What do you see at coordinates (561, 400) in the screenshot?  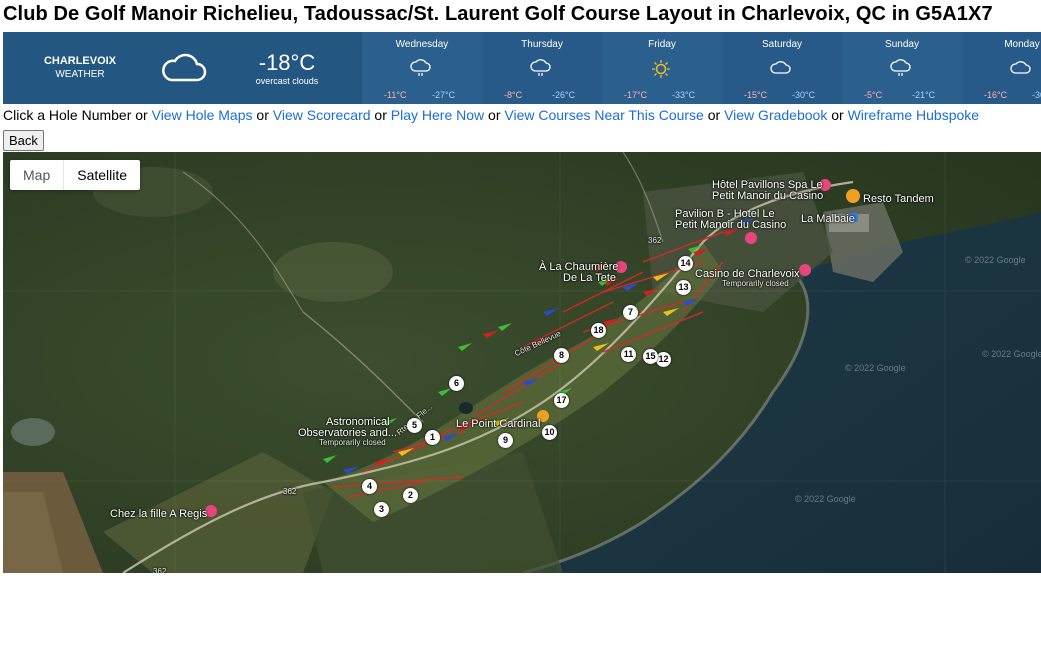 I see `hole-marker: 17` at bounding box center [561, 400].